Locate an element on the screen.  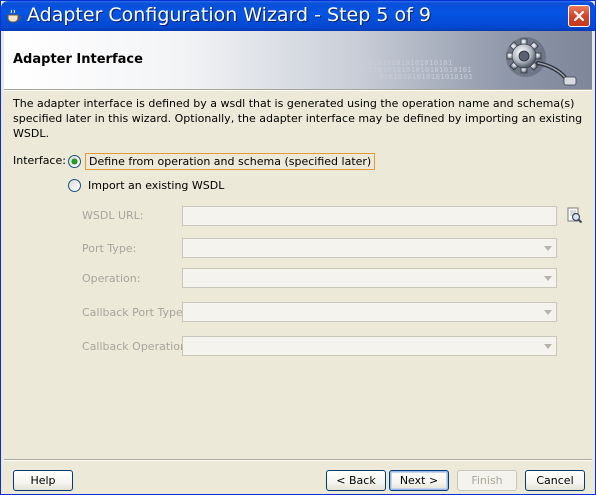
callback-operation-select is located at coordinates (369, 346).